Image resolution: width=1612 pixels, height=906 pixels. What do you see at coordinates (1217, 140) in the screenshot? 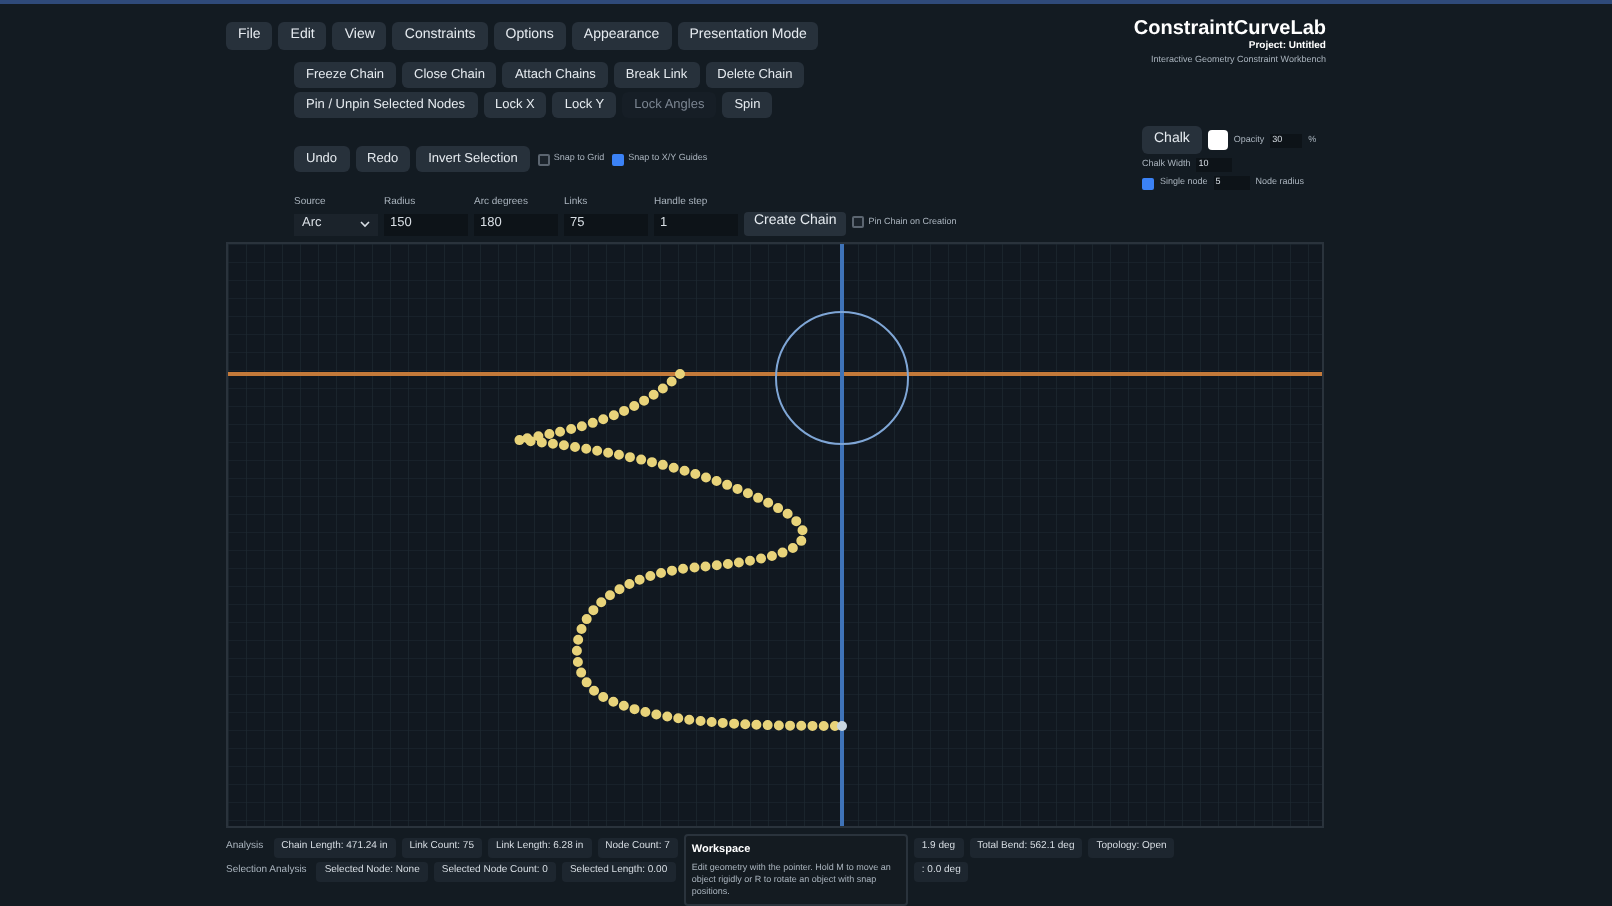
I see `color-swatch` at bounding box center [1217, 140].